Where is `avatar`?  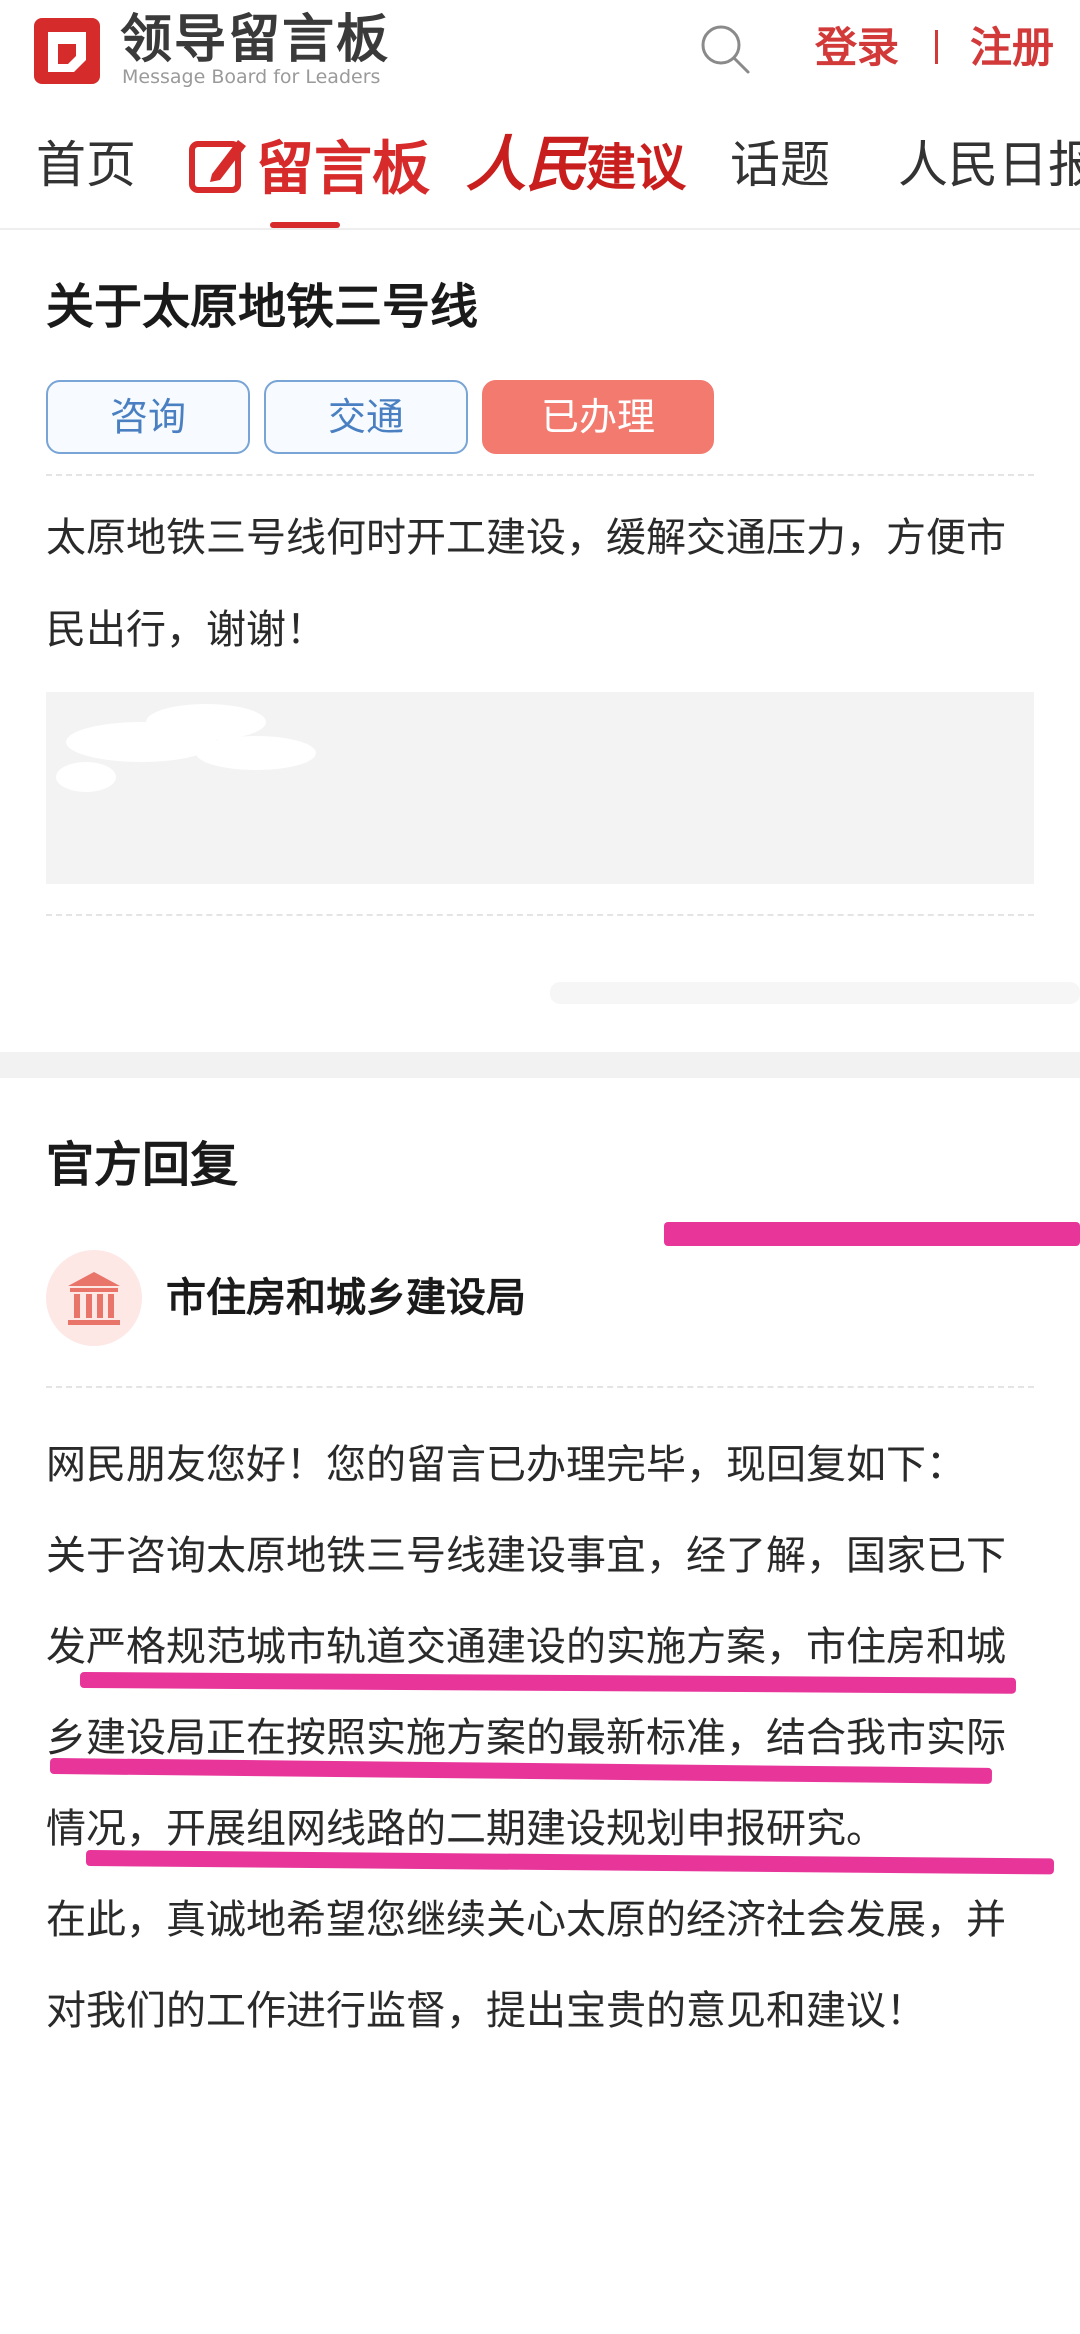 avatar is located at coordinates (94, 1298).